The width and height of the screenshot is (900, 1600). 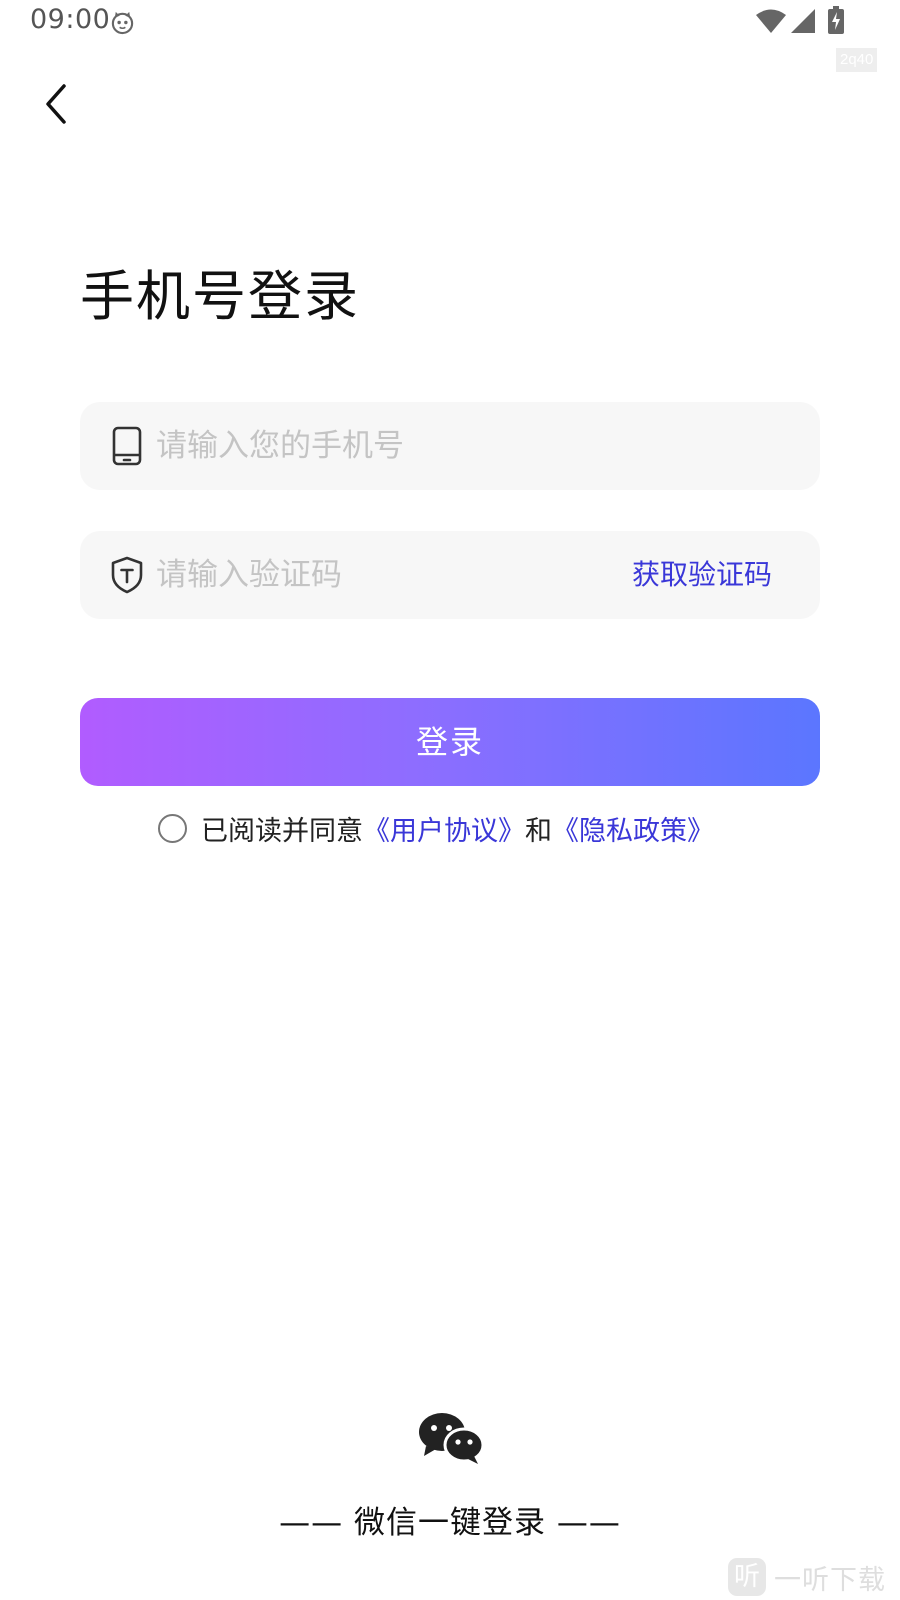 I want to click on wifi-icon, so click(x=771, y=21).